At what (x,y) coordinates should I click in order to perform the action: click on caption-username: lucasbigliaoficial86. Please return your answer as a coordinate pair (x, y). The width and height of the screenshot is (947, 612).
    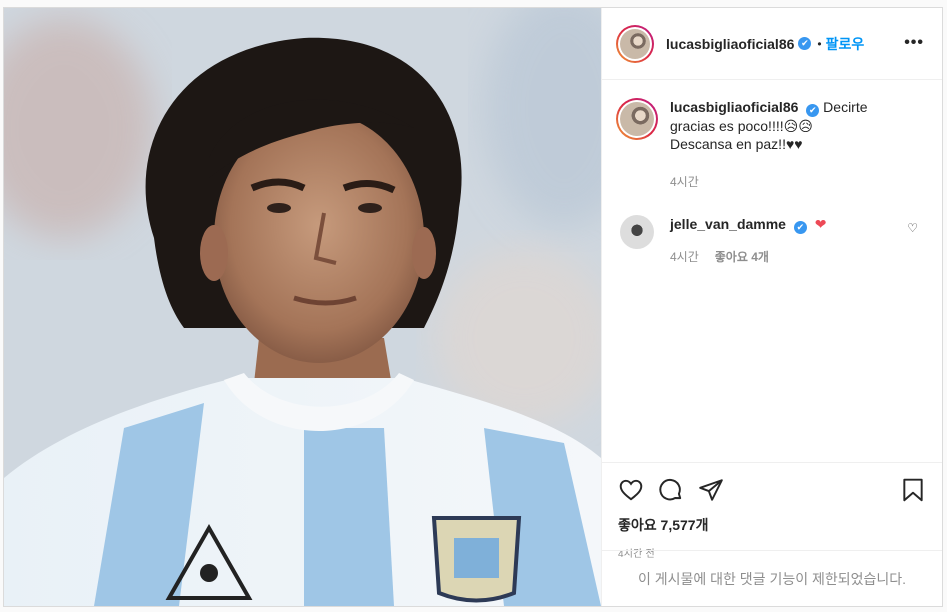
    Looking at the image, I should click on (734, 107).